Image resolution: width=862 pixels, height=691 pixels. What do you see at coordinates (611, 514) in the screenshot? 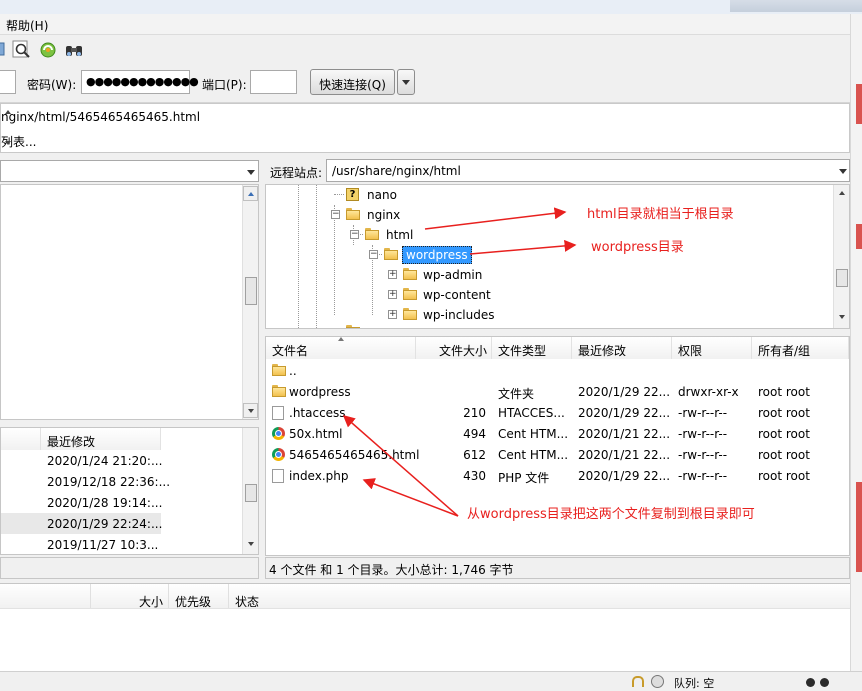
I see `annotation-copy-hint: 从wordpress目录把这两个文件复制到根目录即可` at bounding box center [611, 514].